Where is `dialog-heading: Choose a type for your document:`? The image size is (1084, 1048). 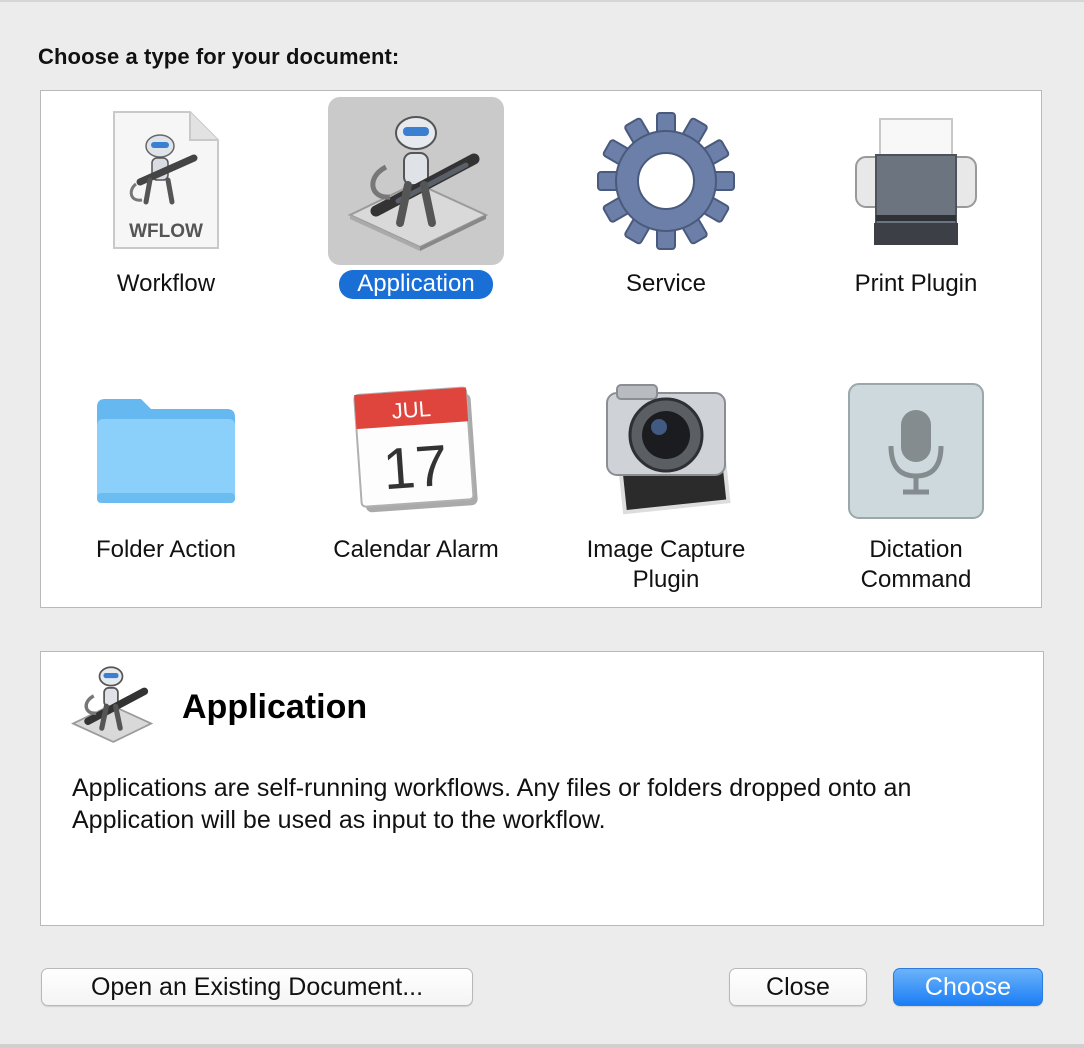
dialog-heading: Choose a type for your document: is located at coordinates (219, 56).